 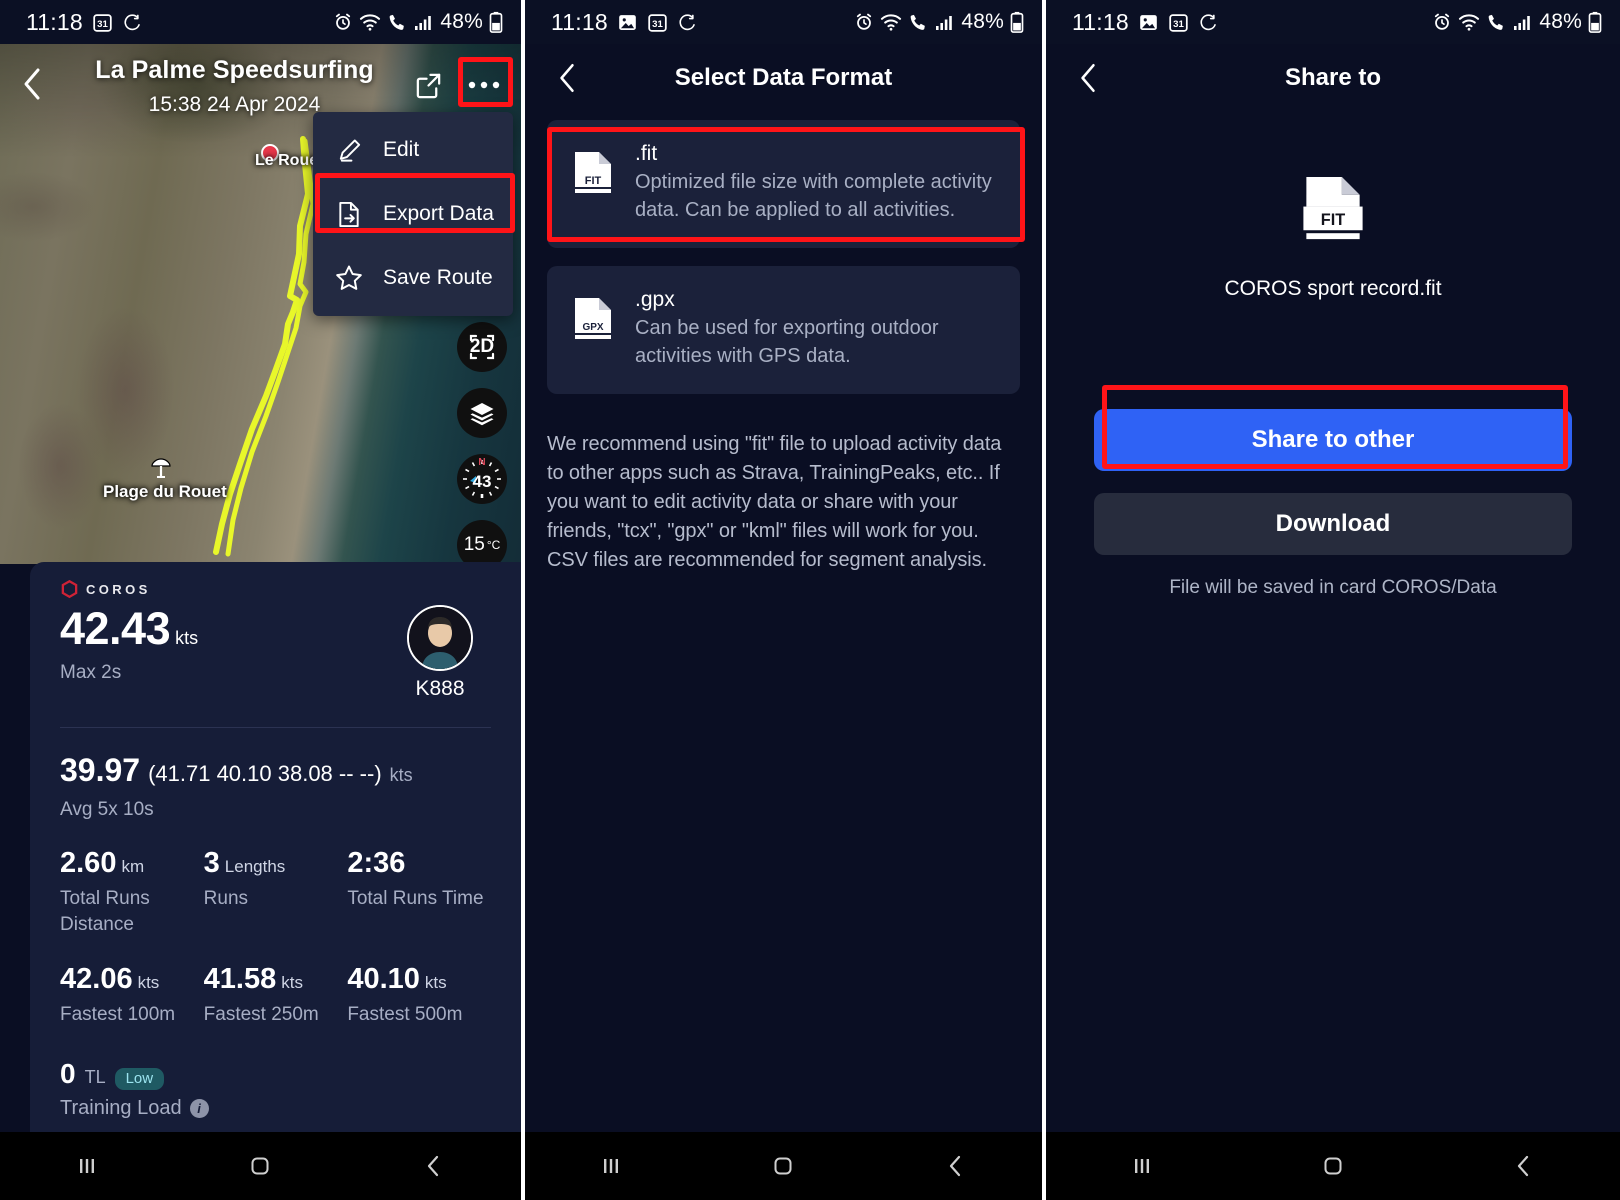 I want to click on share-icon, so click(x=428, y=85).